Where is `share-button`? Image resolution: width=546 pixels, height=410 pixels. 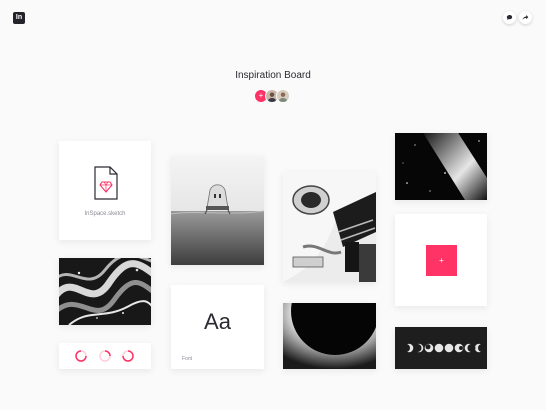
share-button is located at coordinates (525, 17).